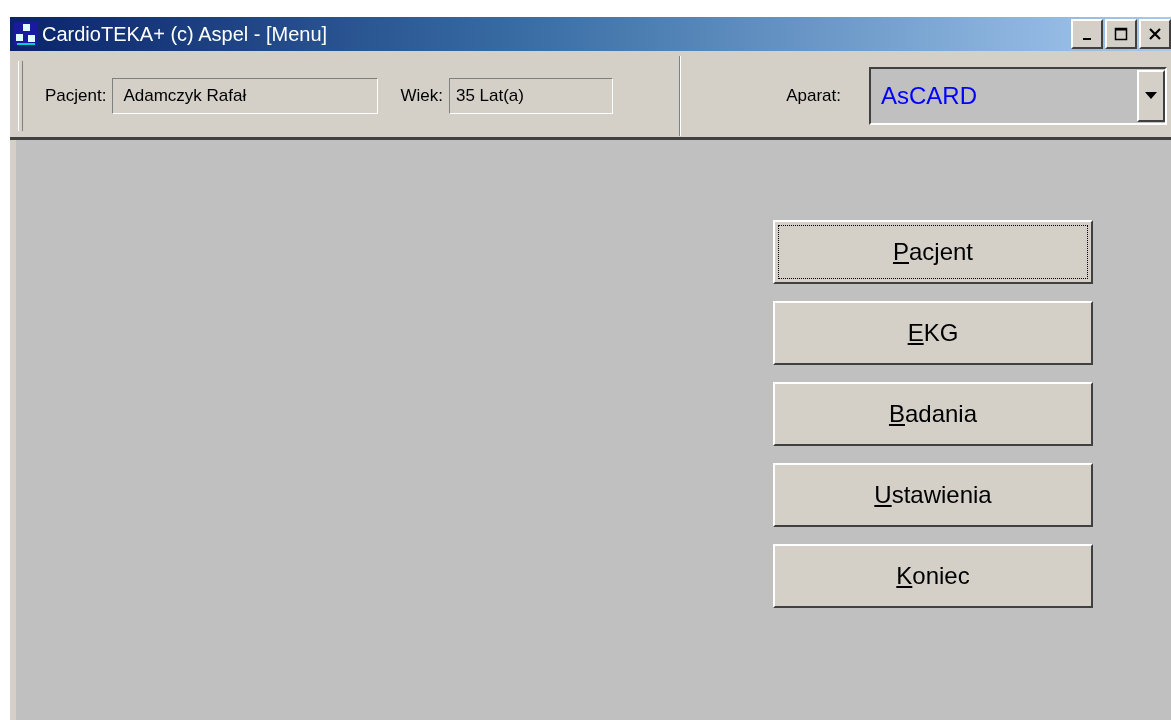 Image resolution: width=1171 pixels, height=720 pixels. I want to click on patient-field: Adamczyk Rafał, so click(245, 95).